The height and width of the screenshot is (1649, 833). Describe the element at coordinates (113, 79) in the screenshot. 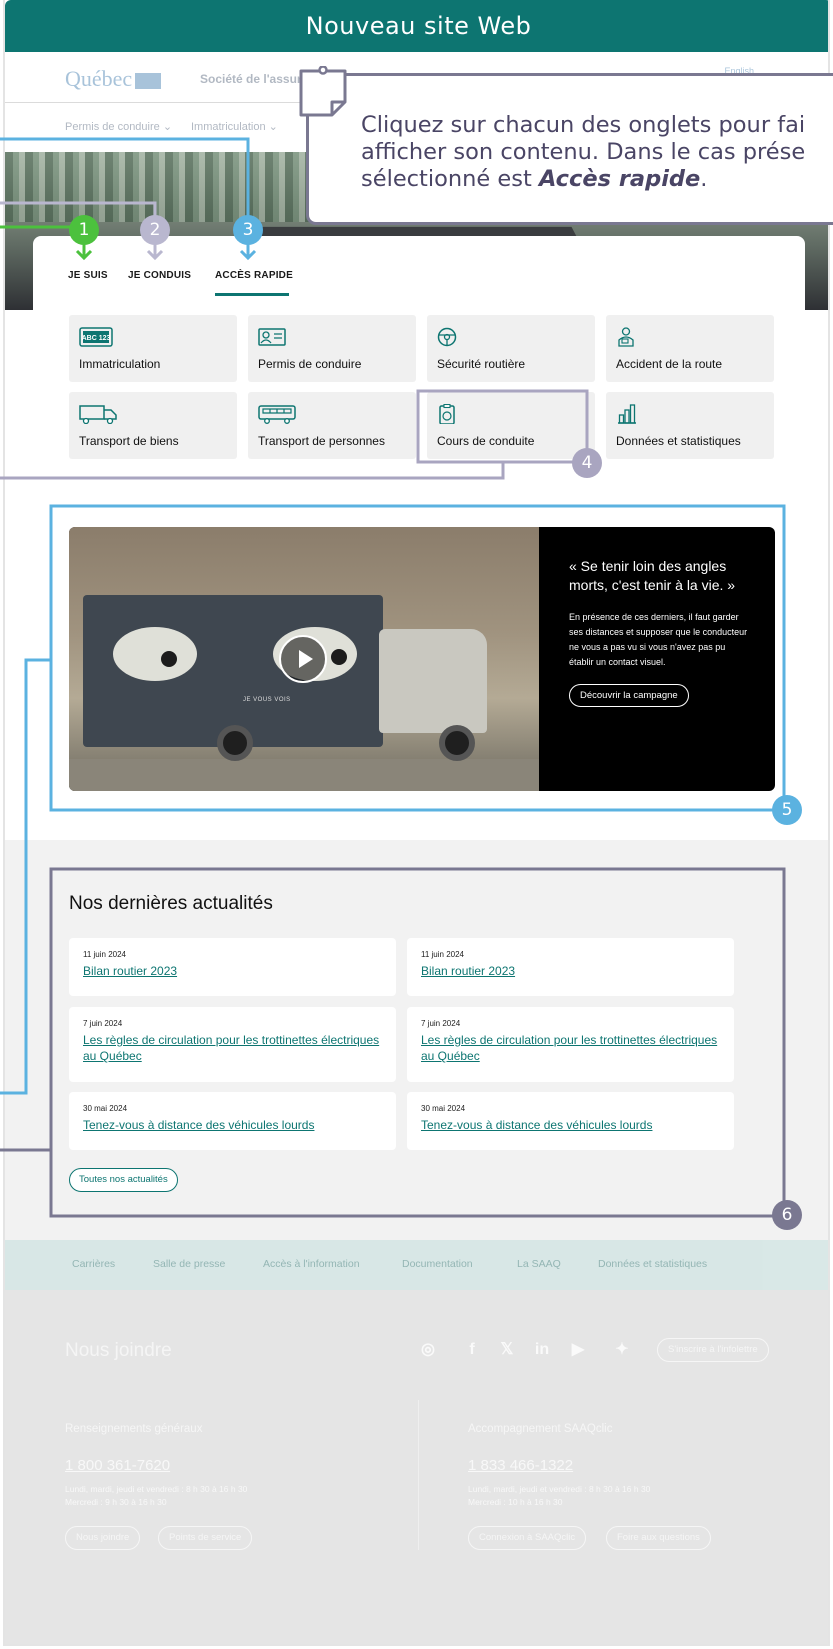

I see `quebec-logo: Québec` at that location.